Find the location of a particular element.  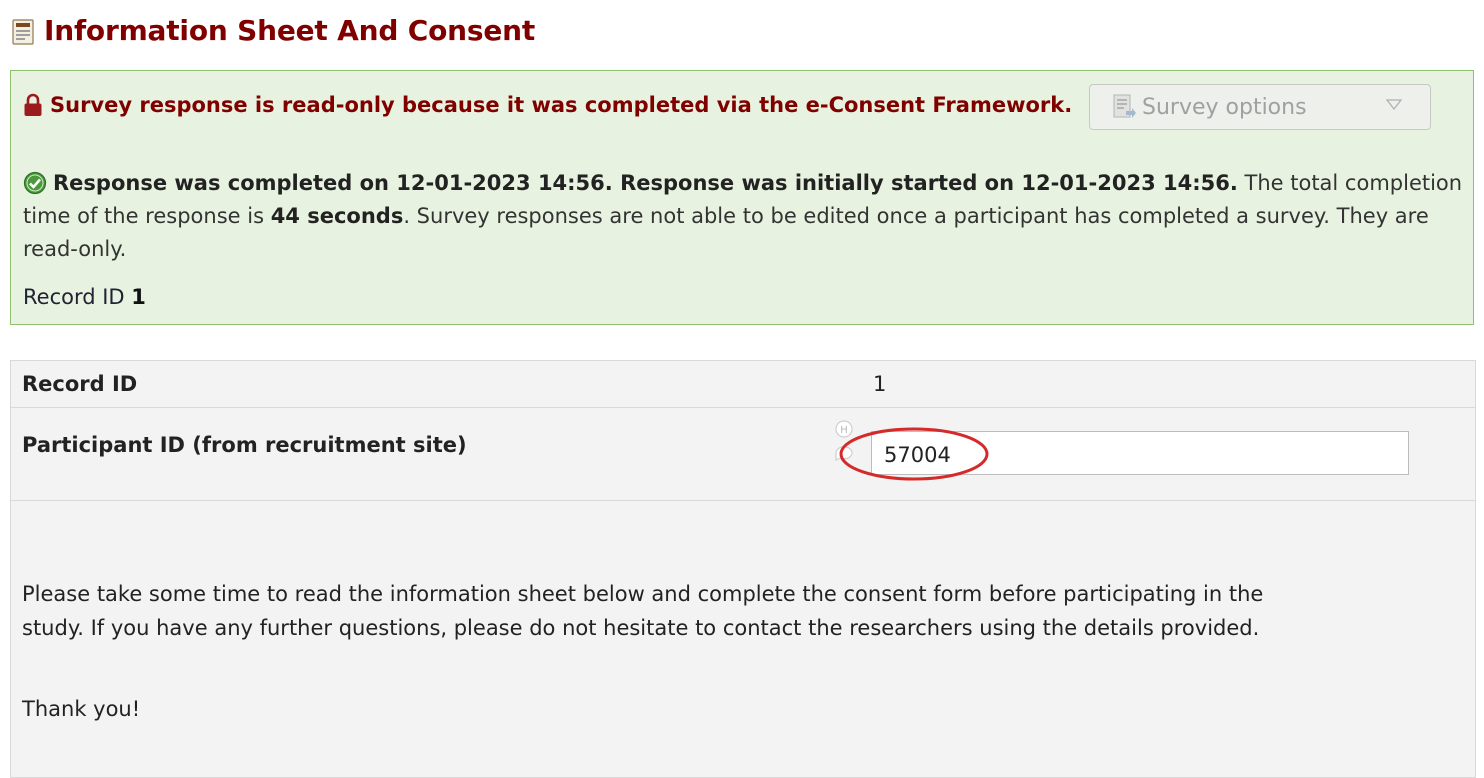

survey-options-button: Survey options is located at coordinates (1260, 107).